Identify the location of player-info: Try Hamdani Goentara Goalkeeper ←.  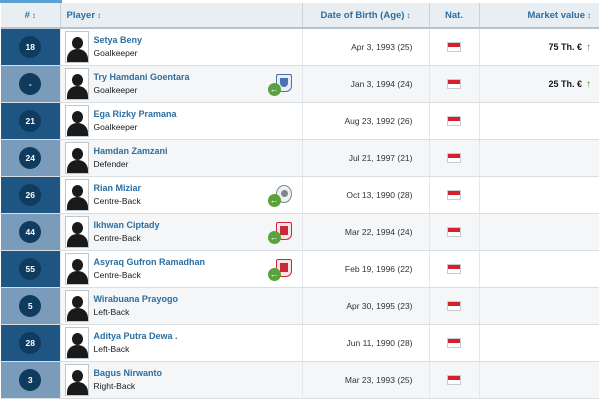
(183, 84).